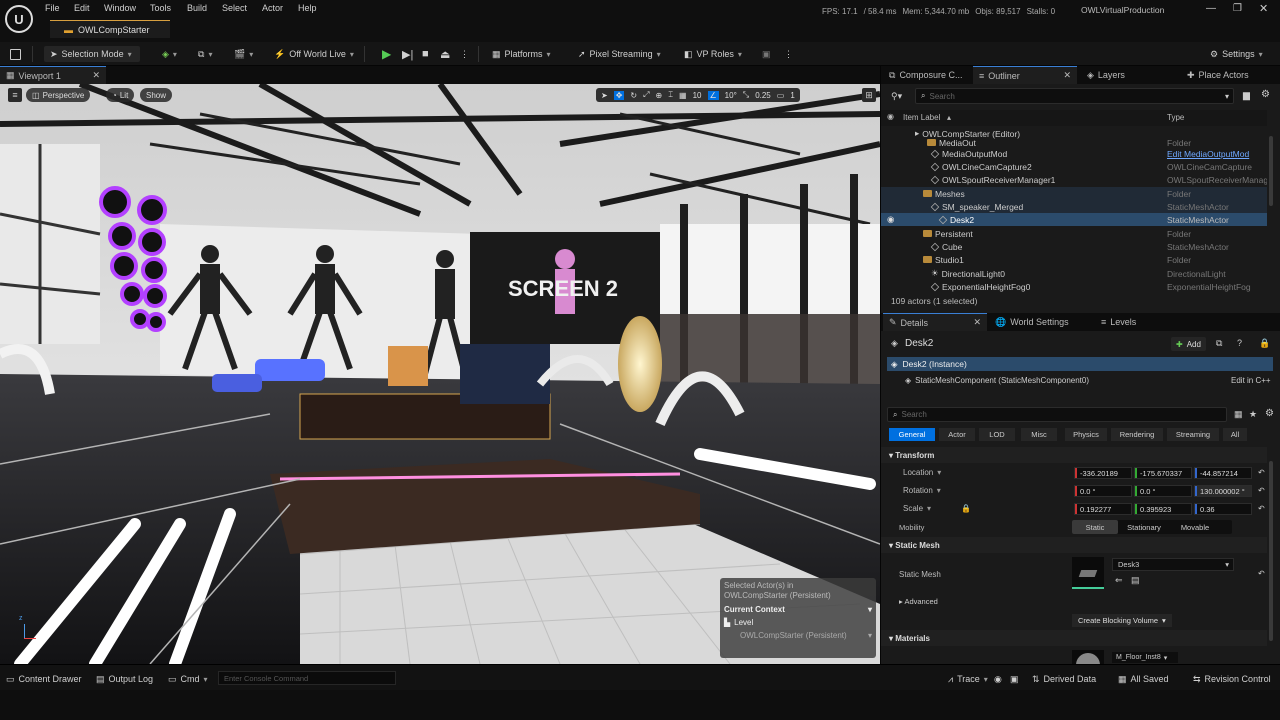 This screenshot has height=720, width=1280. What do you see at coordinates (896, 96) in the screenshot?
I see `filter-icon: ⚲▾` at bounding box center [896, 96].